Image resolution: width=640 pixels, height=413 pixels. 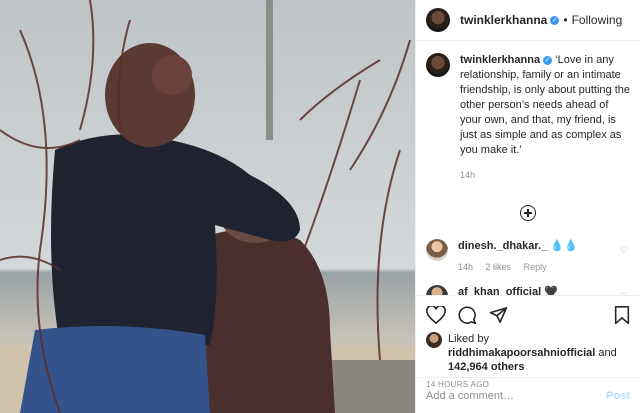 I want to click on comment-icon, so click(x=467, y=315).